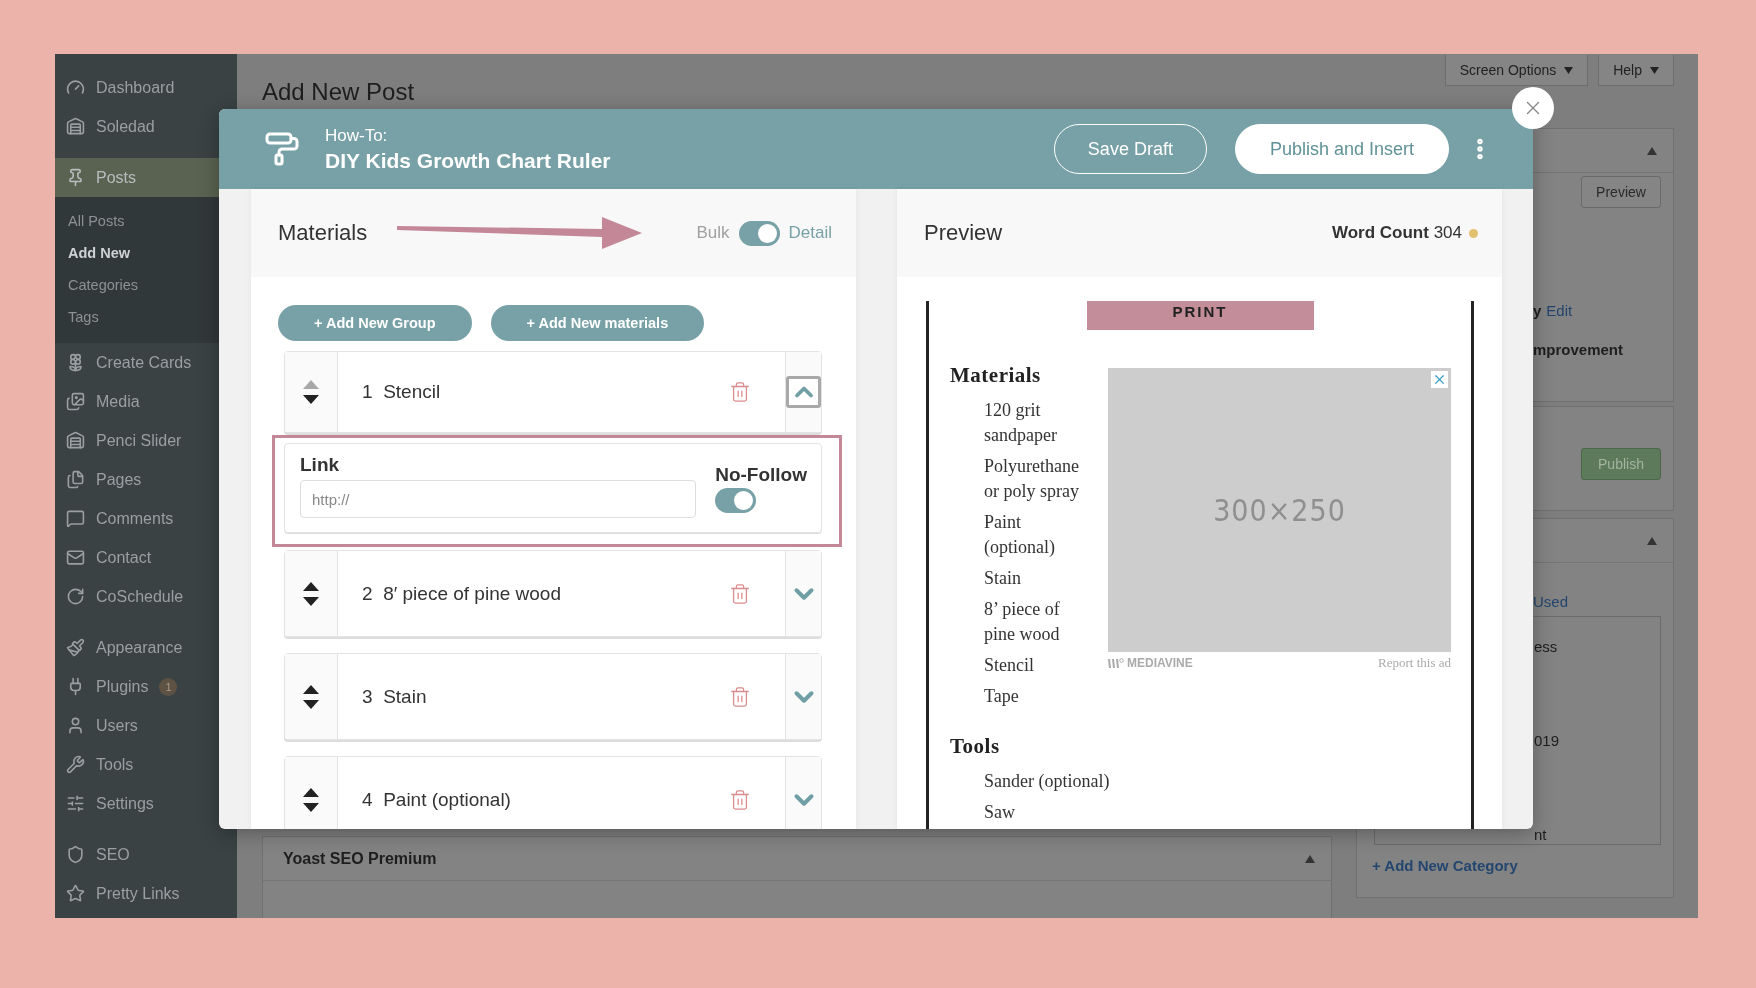 The image size is (1756, 988). I want to click on sidebar-item: Pretty Links, so click(146, 893).